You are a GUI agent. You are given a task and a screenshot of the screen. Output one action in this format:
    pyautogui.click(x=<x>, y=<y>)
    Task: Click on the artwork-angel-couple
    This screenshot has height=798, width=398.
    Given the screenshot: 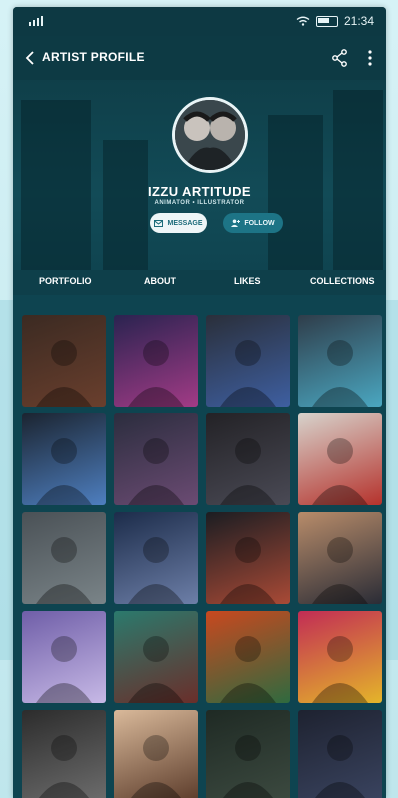 What is the action you would take?
    pyautogui.click(x=156, y=558)
    